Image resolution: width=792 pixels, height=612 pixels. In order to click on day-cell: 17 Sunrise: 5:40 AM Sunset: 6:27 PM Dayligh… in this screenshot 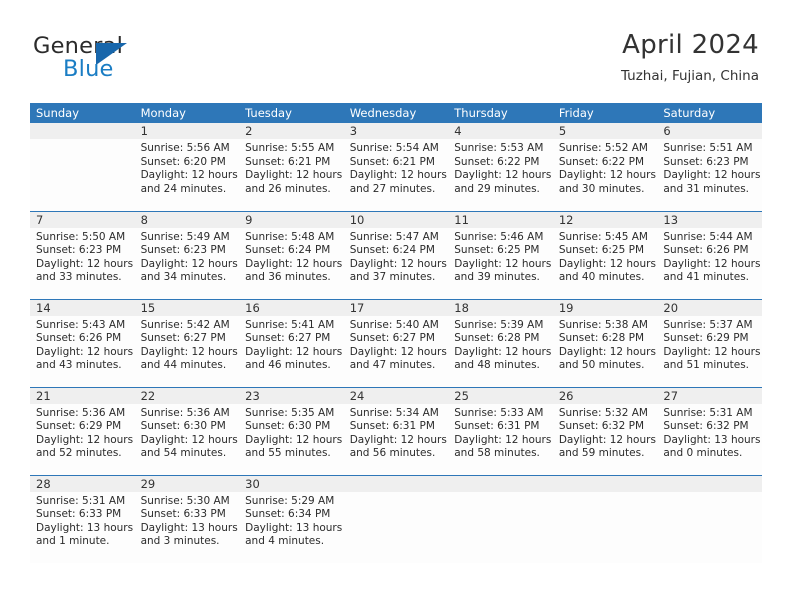, I will do `click(396, 342)`.